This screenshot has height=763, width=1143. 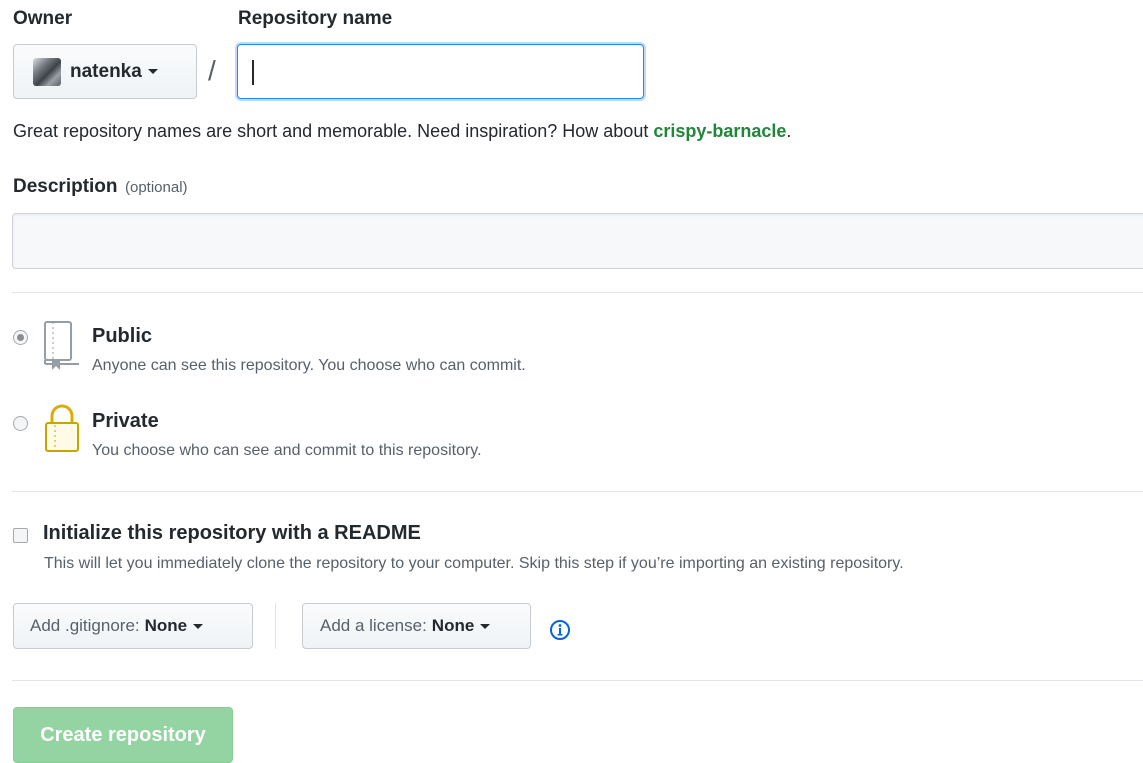 I want to click on readme-title: Initialize this repository with a README, so click(x=232, y=533).